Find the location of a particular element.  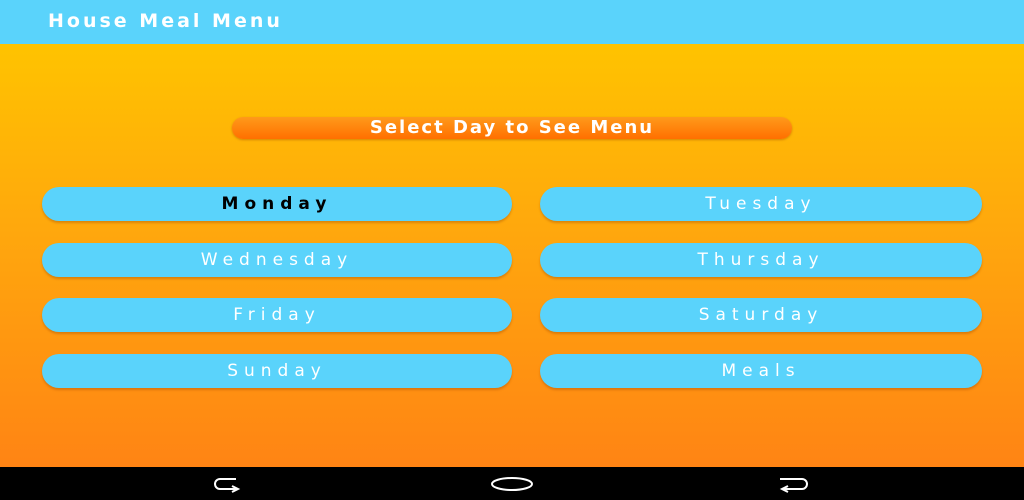

recents-icon is located at coordinates (794, 484).